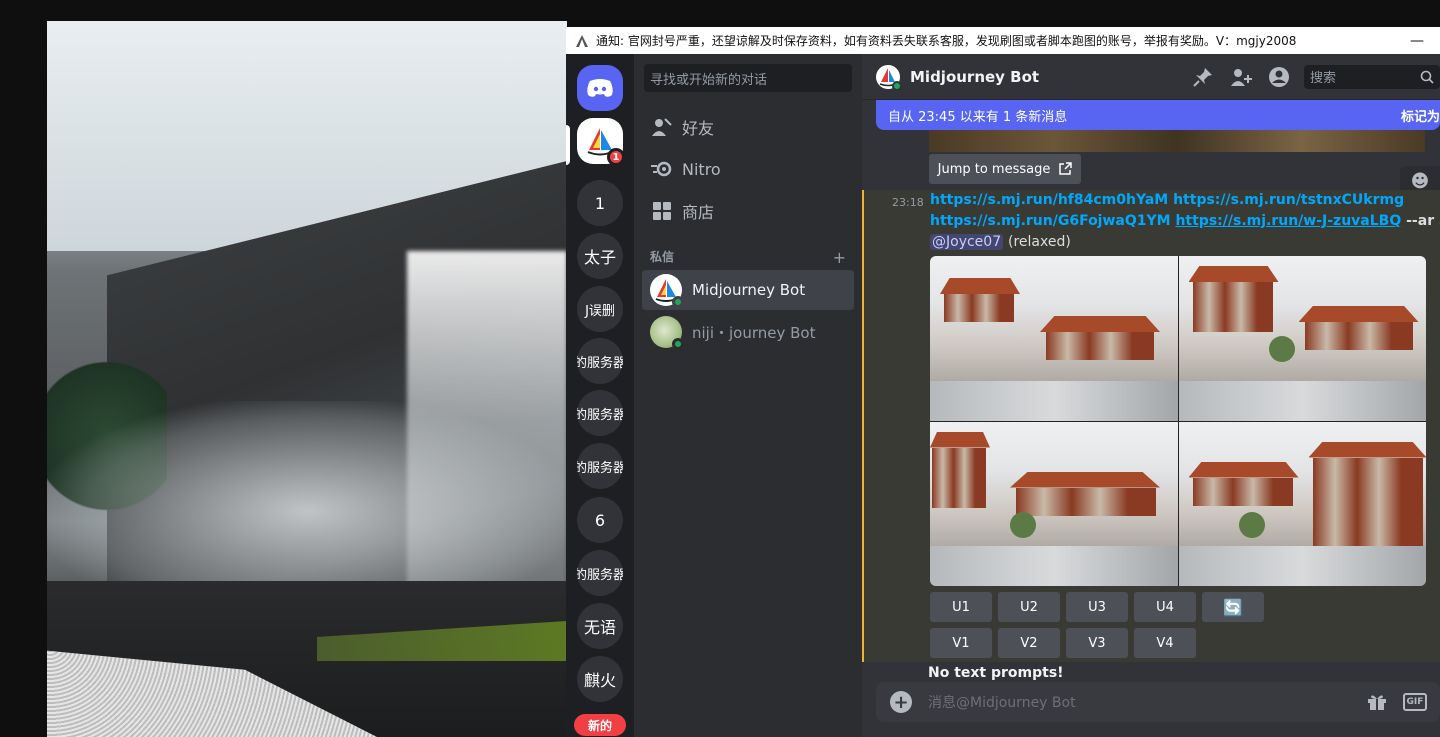 The image size is (1440, 737). I want to click on server-item: 6, so click(600, 520).